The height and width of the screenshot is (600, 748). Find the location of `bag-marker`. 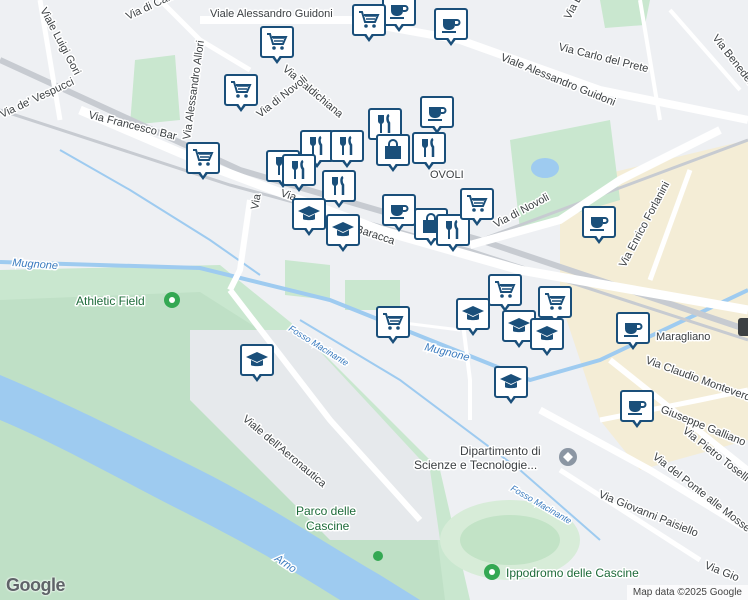

bag-marker is located at coordinates (393, 154).